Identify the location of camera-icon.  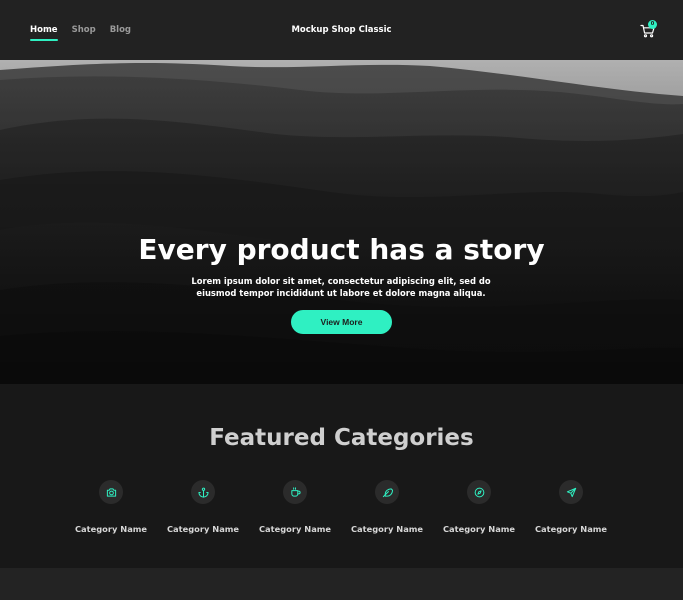
(111, 492).